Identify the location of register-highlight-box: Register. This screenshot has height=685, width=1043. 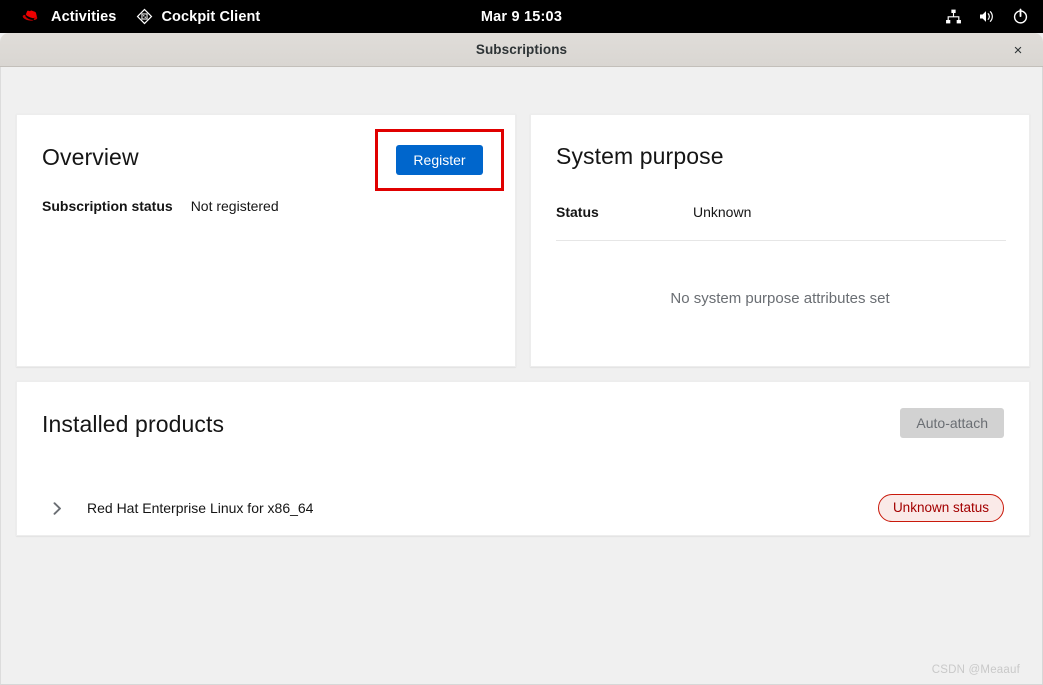
(439, 160).